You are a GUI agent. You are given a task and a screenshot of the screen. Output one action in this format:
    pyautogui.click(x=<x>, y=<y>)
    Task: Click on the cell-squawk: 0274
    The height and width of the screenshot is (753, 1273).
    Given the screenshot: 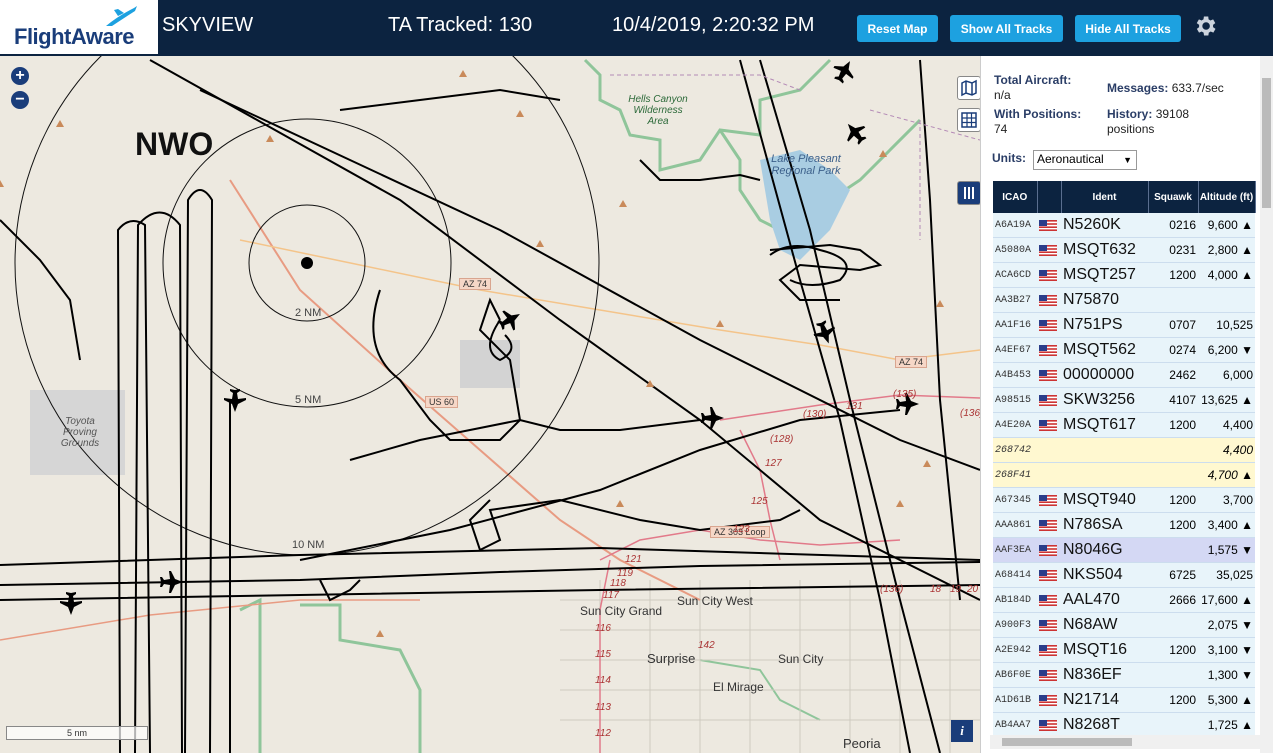 What is the action you would take?
    pyautogui.click(x=1173, y=350)
    